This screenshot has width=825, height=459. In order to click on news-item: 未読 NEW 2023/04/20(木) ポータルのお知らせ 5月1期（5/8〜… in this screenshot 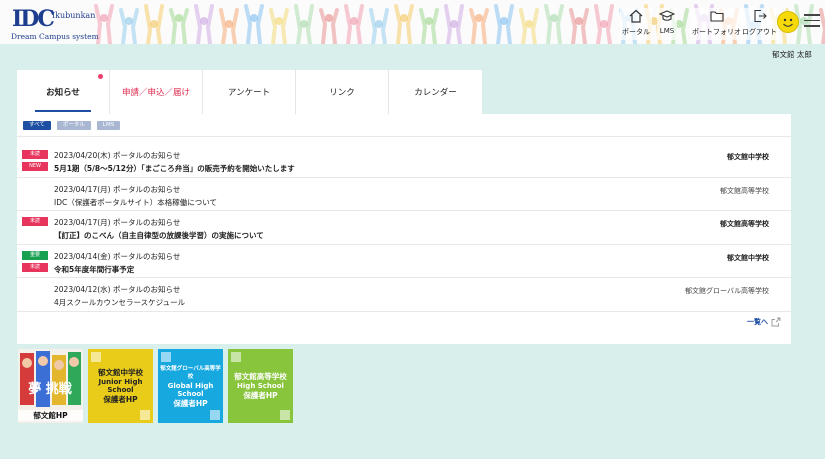, I will do `click(404, 161)`.